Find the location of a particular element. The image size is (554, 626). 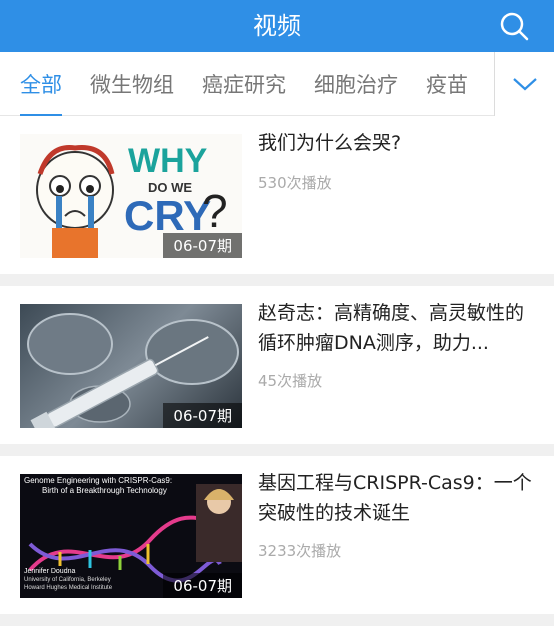

app-header: 视频 is located at coordinates (277, 26).